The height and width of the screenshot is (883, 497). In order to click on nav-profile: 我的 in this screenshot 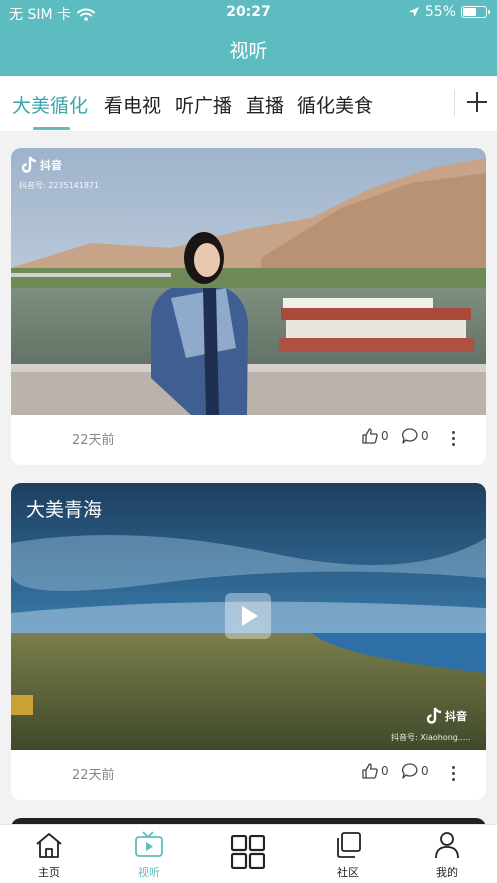, I will do `click(447, 854)`.